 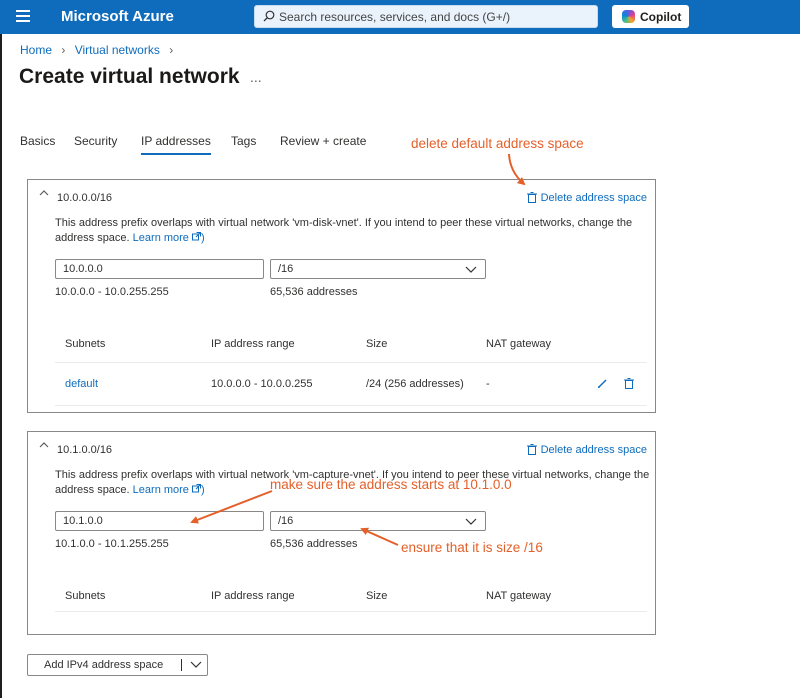 What do you see at coordinates (231, 507) in the screenshot?
I see `arrow-to-address` at bounding box center [231, 507].